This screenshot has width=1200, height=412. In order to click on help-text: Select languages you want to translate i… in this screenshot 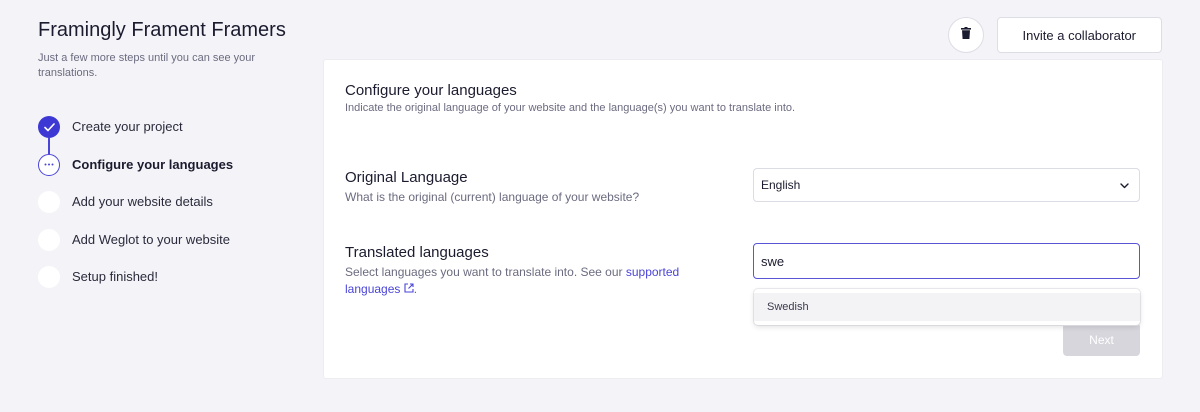, I will do `click(485, 272)`.